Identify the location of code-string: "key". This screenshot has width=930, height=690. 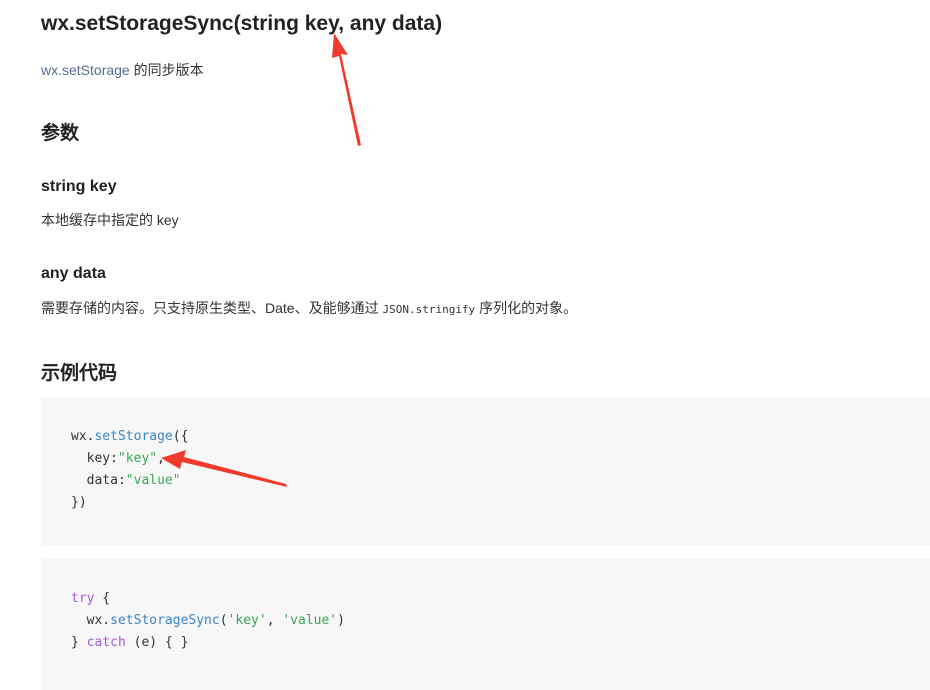
(137, 458).